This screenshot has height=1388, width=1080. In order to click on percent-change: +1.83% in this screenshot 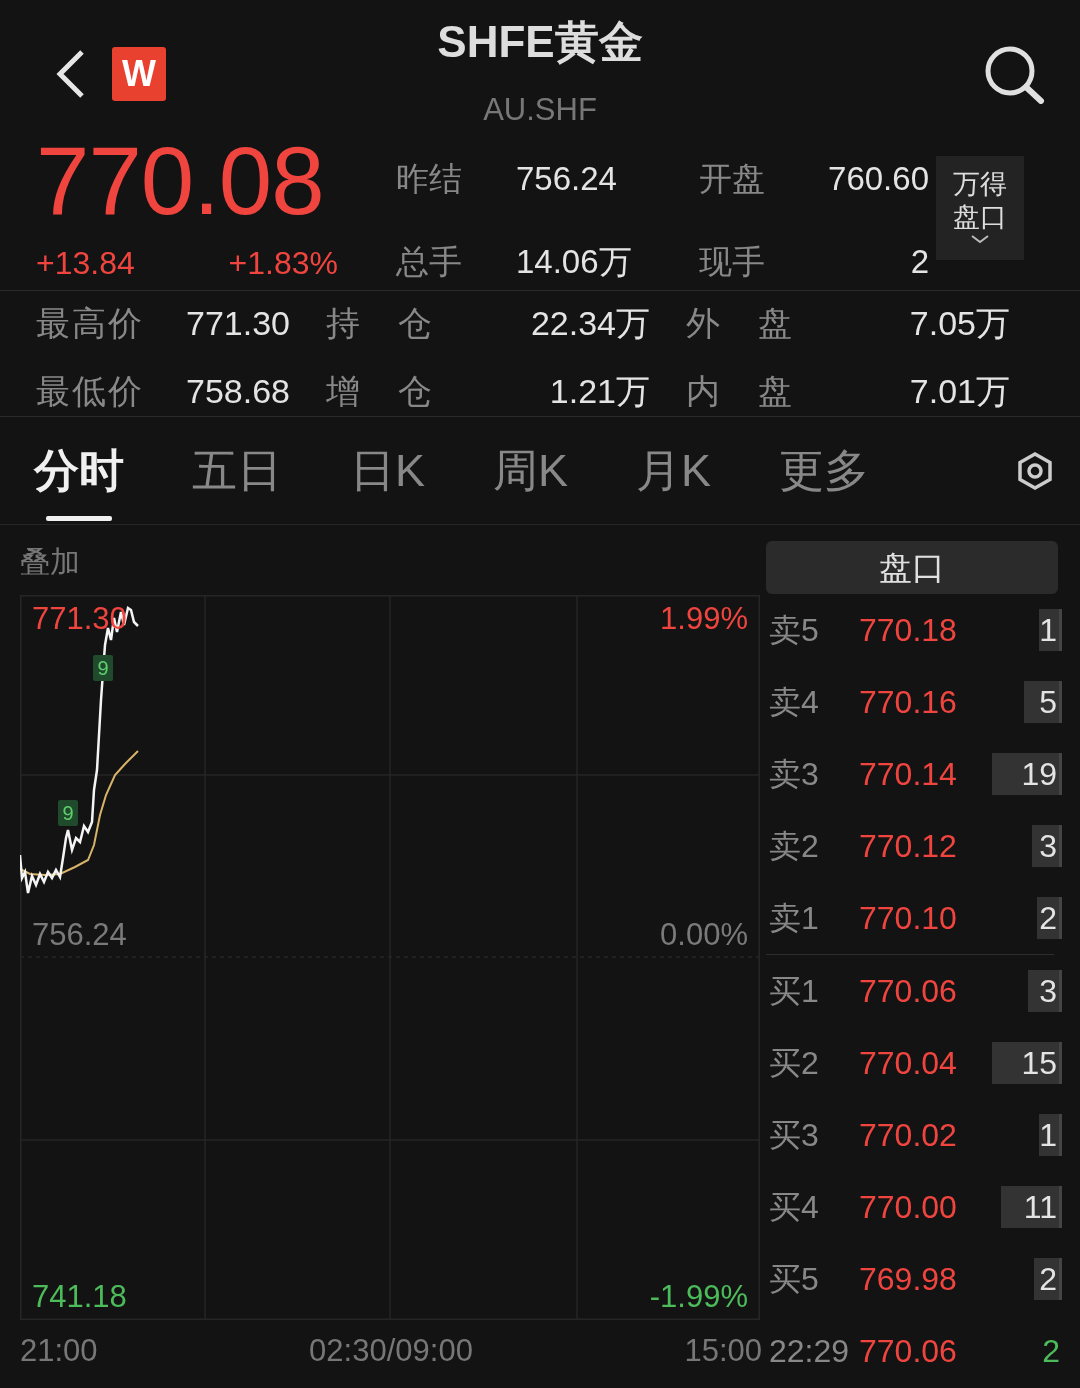, I will do `click(283, 263)`.